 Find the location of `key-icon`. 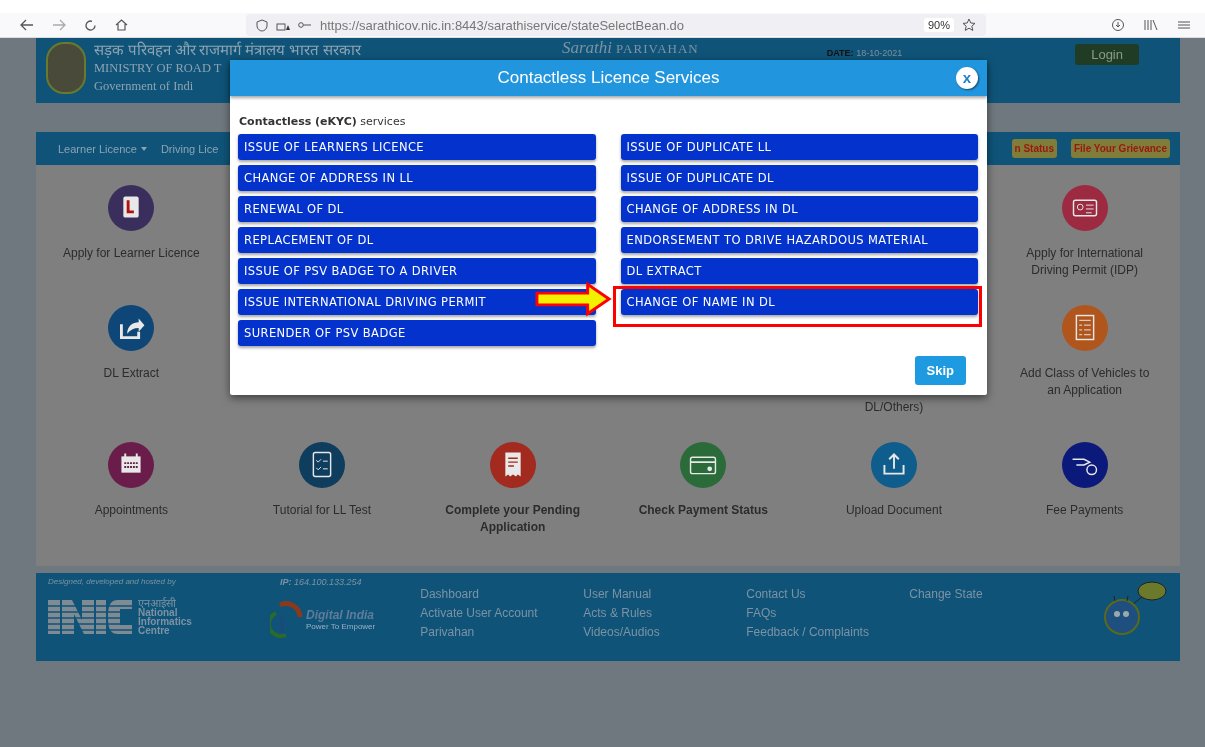

key-icon is located at coordinates (305, 25).